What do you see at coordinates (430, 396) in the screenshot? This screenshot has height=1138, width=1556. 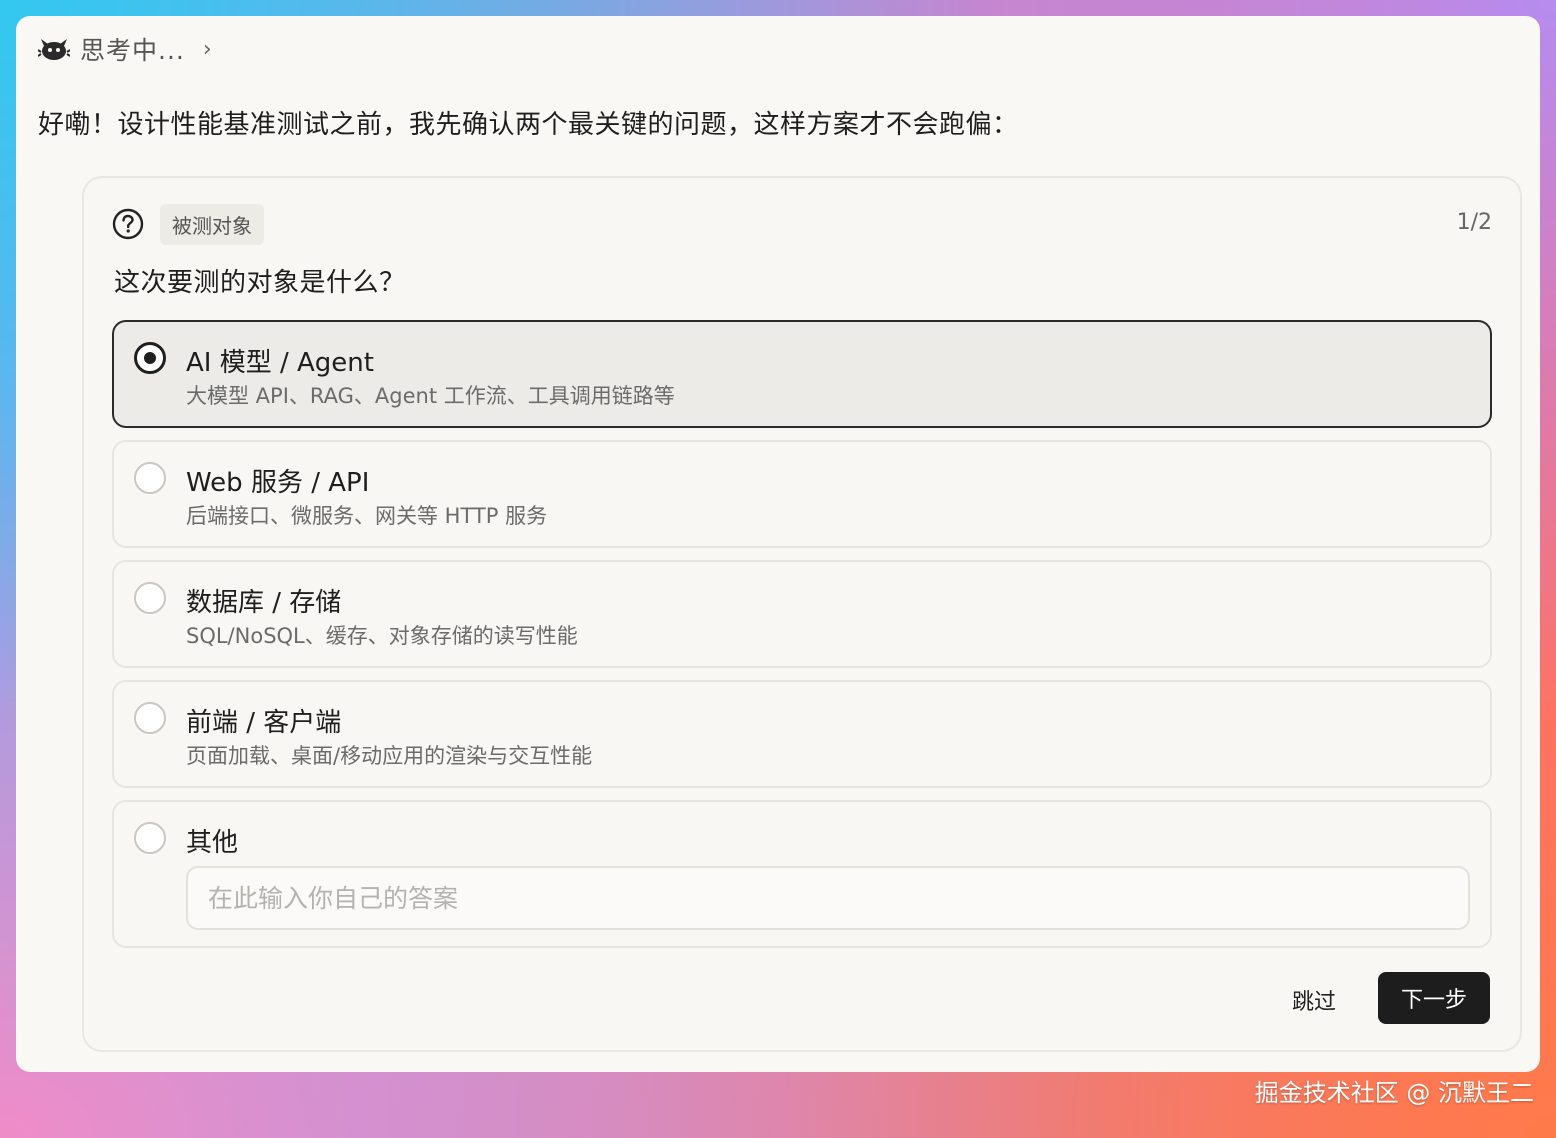 I see `option-description: 大模型 API、RAG、Agent 工作流、工具调用链路等` at bounding box center [430, 396].